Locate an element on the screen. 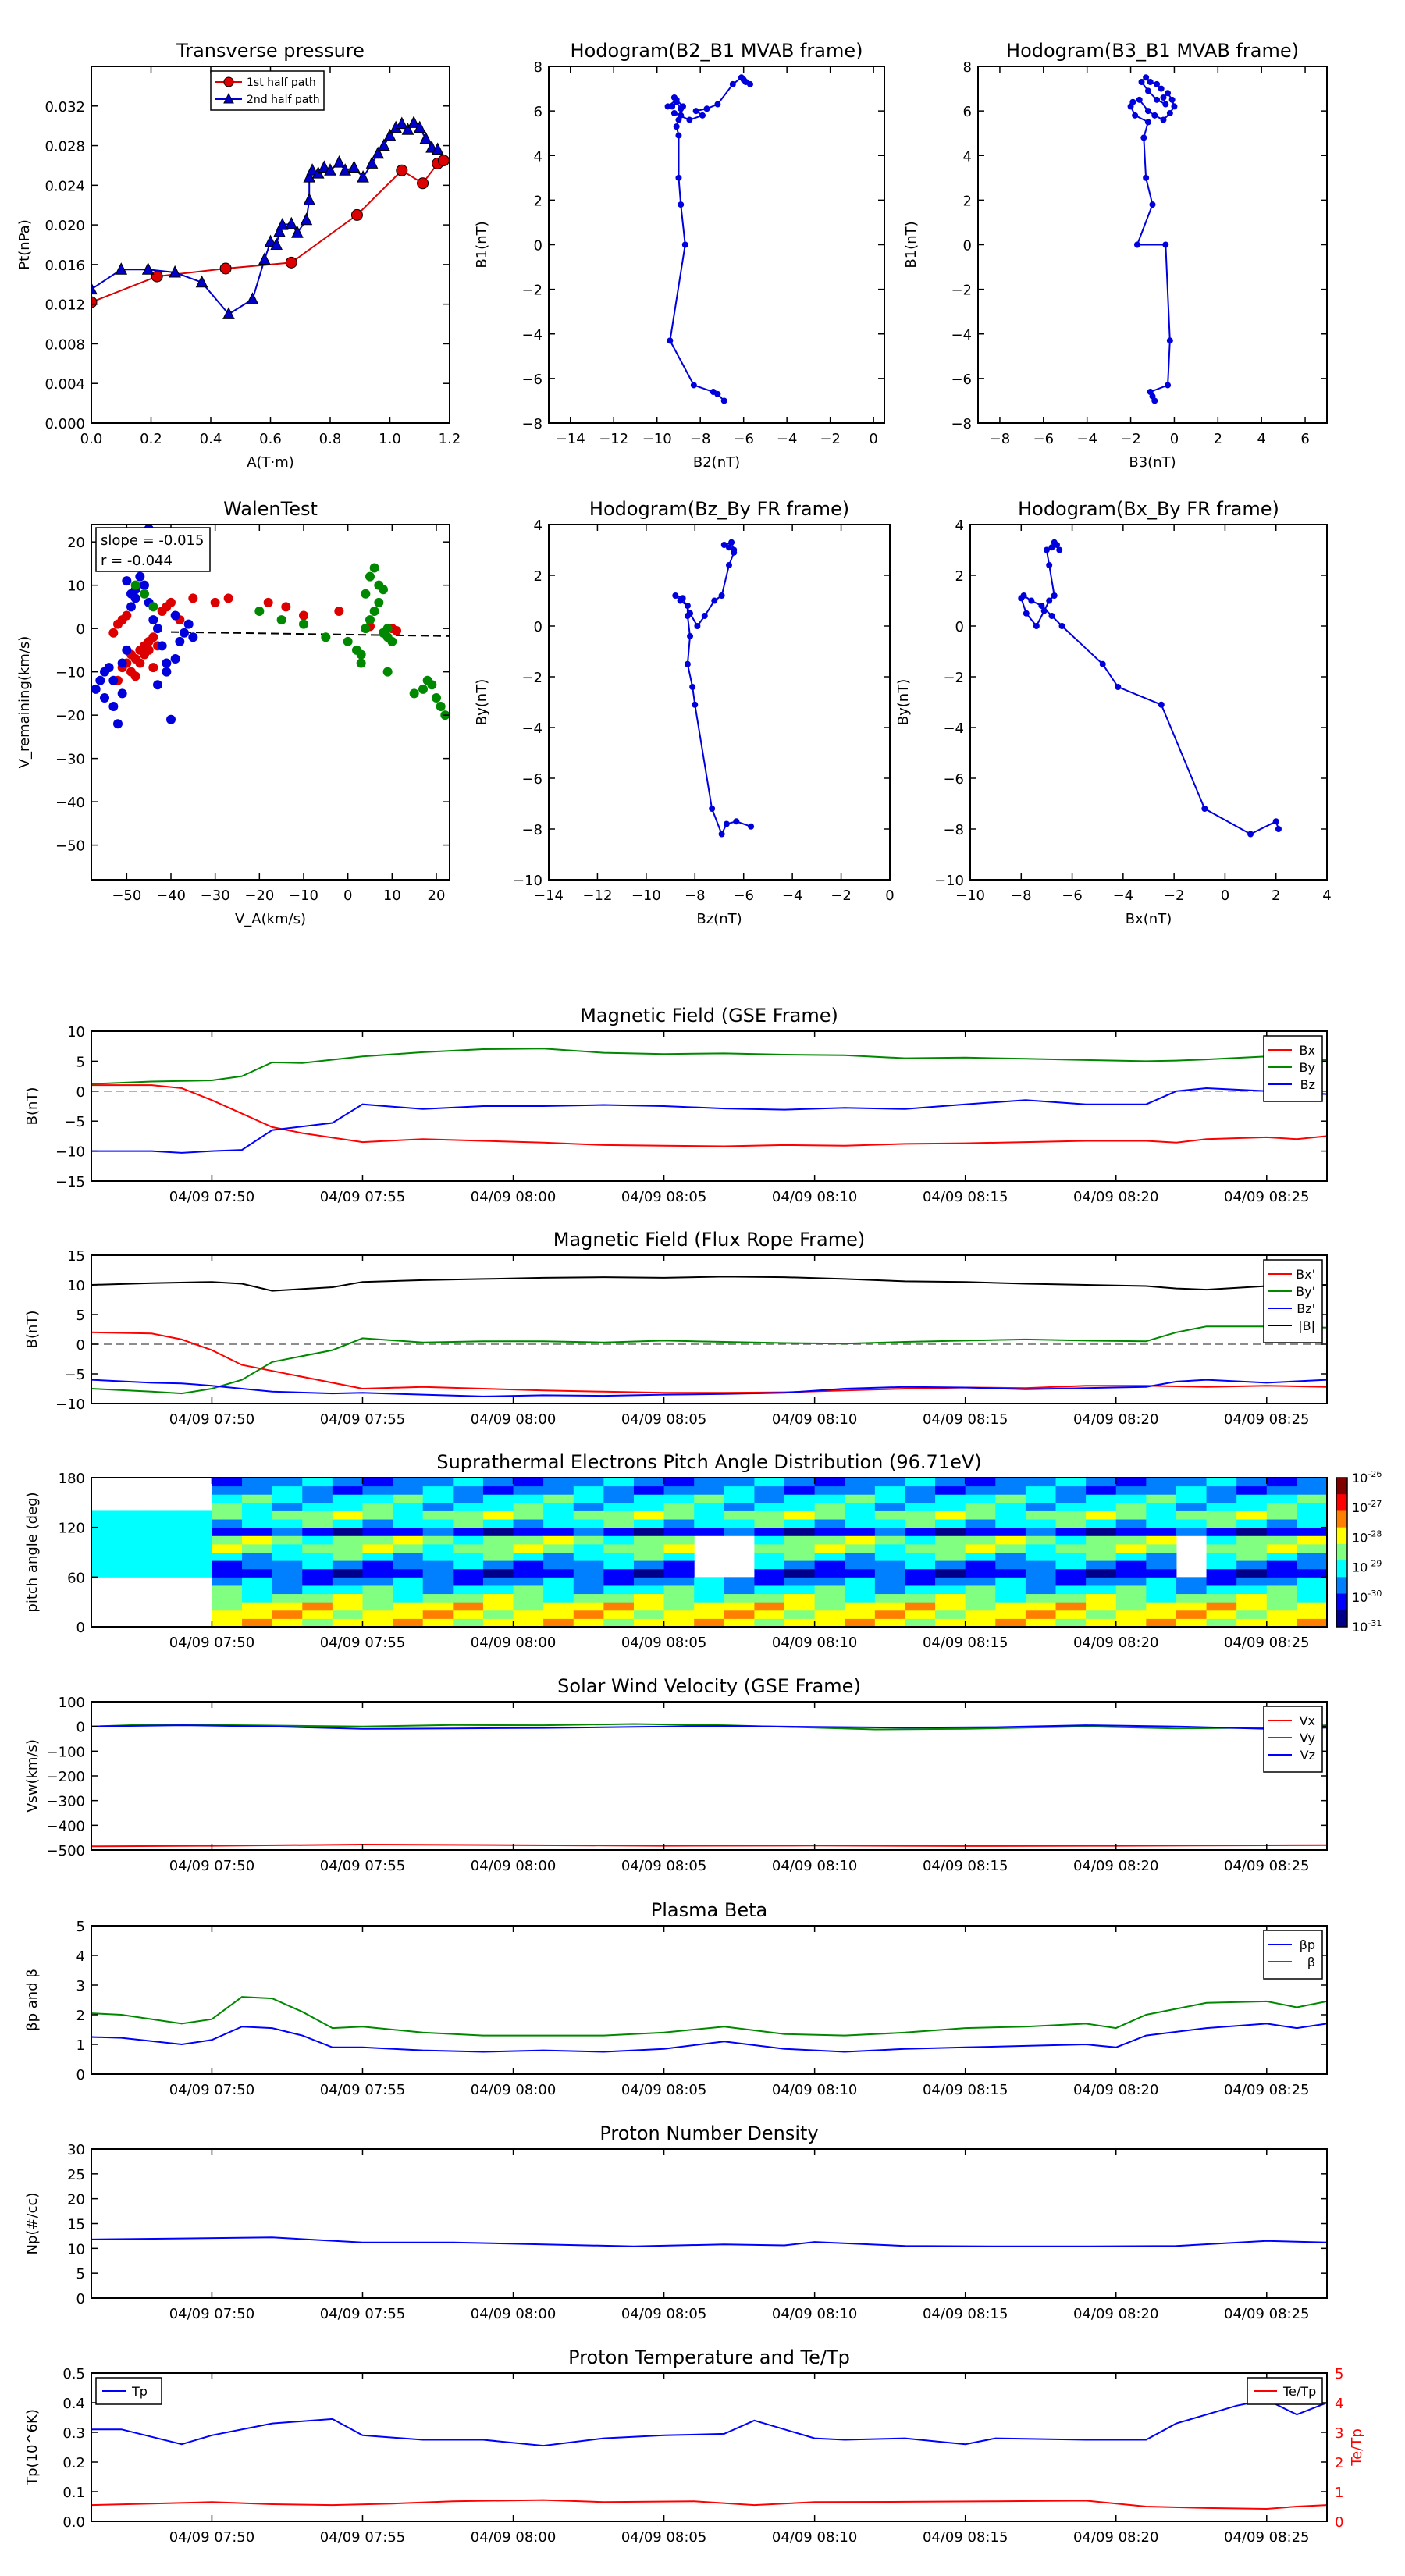  x-tick-label: −10 is located at coordinates (304, 896).